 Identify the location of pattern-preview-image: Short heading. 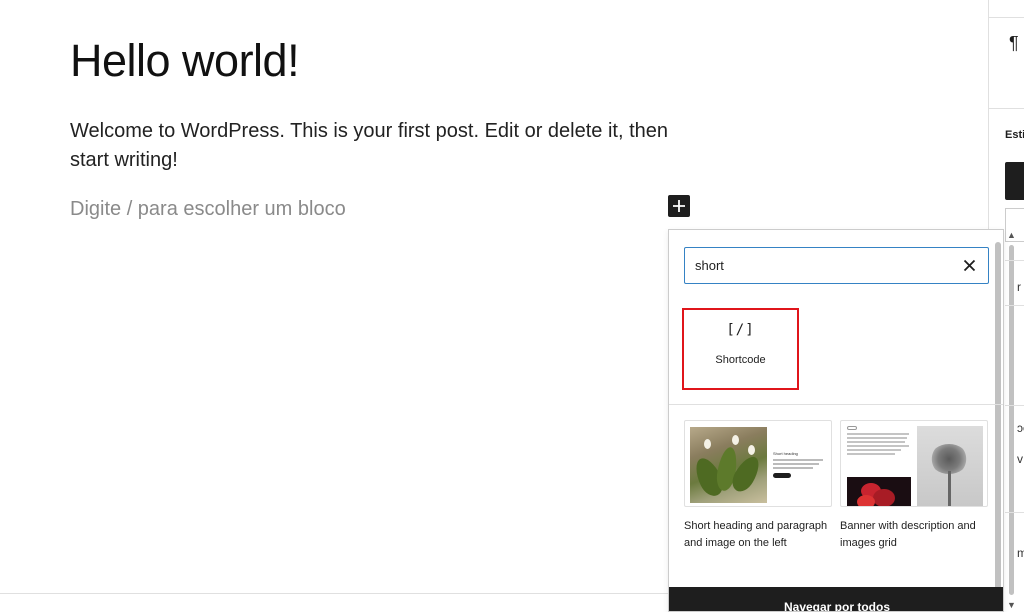
(758, 463).